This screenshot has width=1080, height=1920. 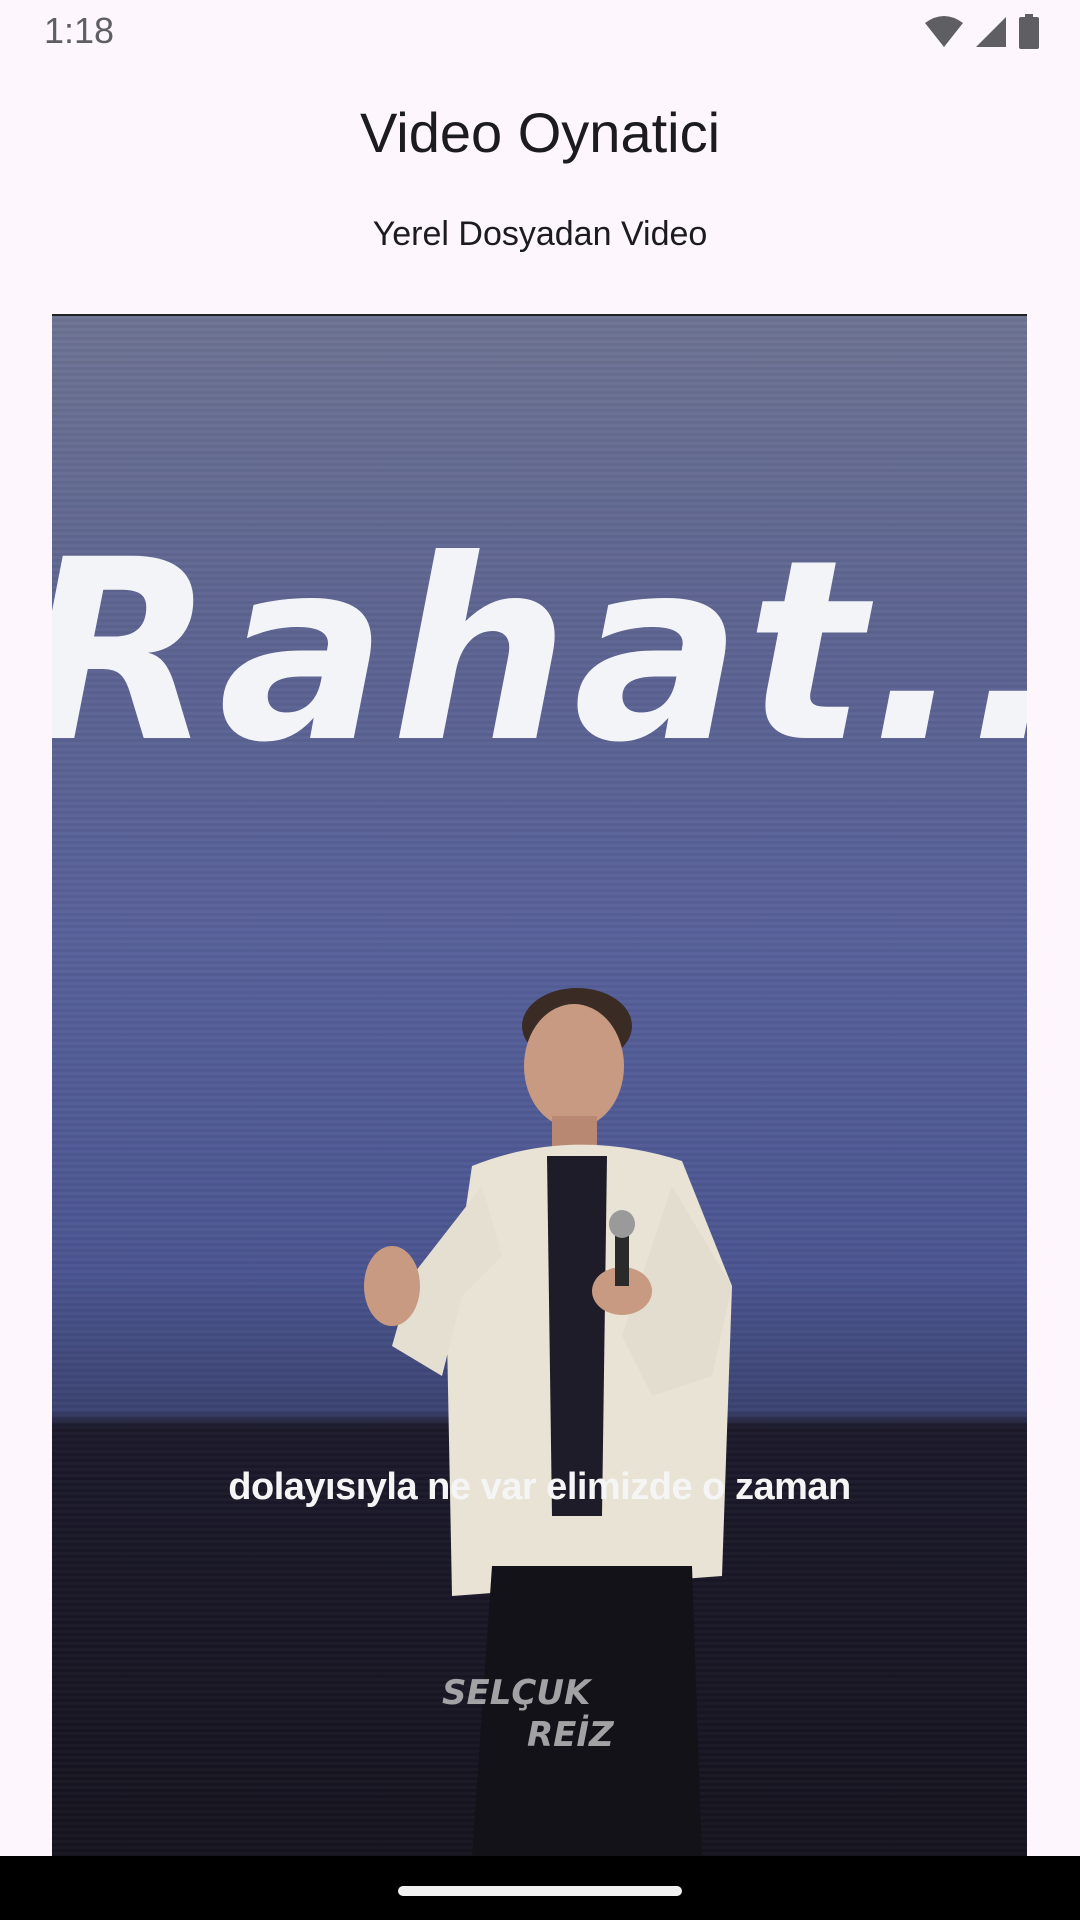 What do you see at coordinates (540, 1891) in the screenshot?
I see `home-gesture-handle` at bounding box center [540, 1891].